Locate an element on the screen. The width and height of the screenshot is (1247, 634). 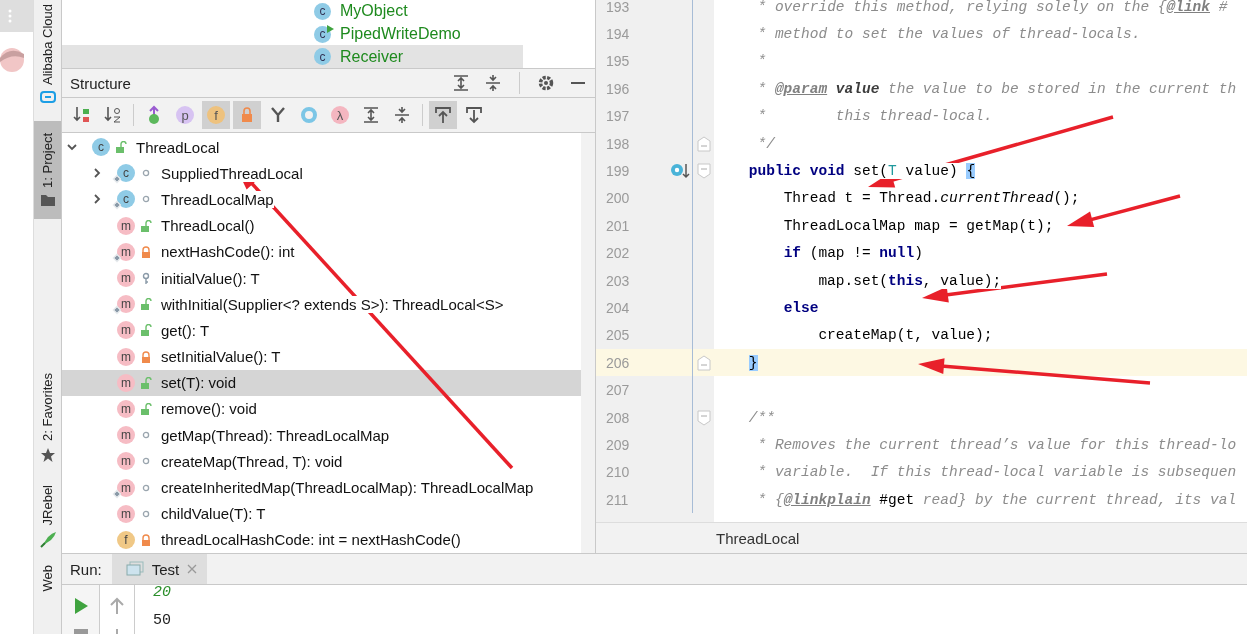
panel-title: Run: is located at coordinates (86, 569).